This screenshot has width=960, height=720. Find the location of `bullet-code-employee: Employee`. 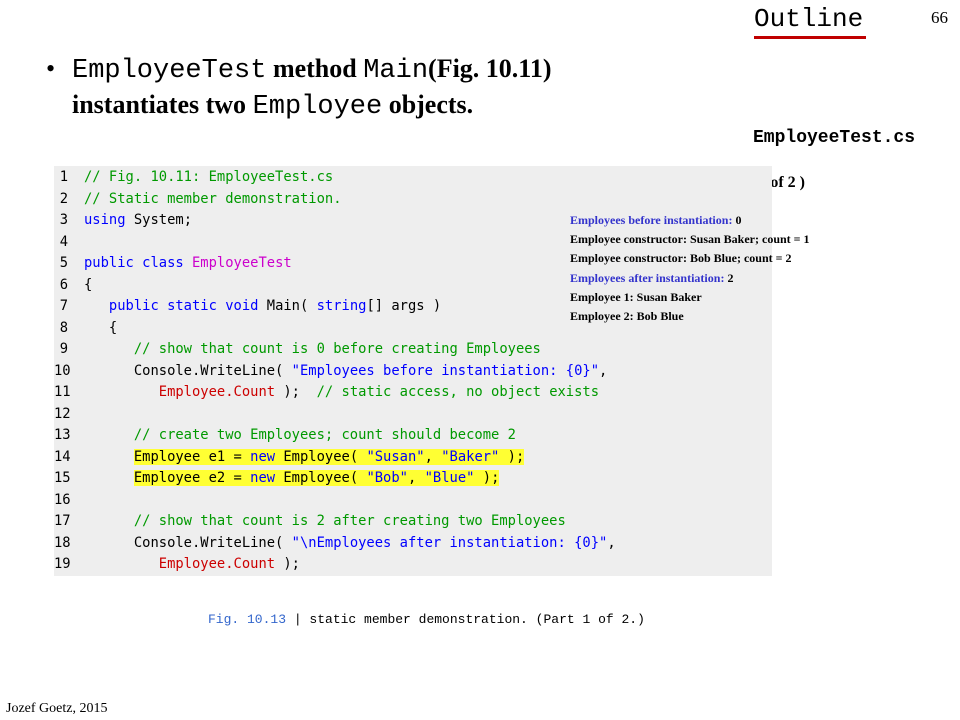

bullet-code-employee: Employee is located at coordinates (317, 107).